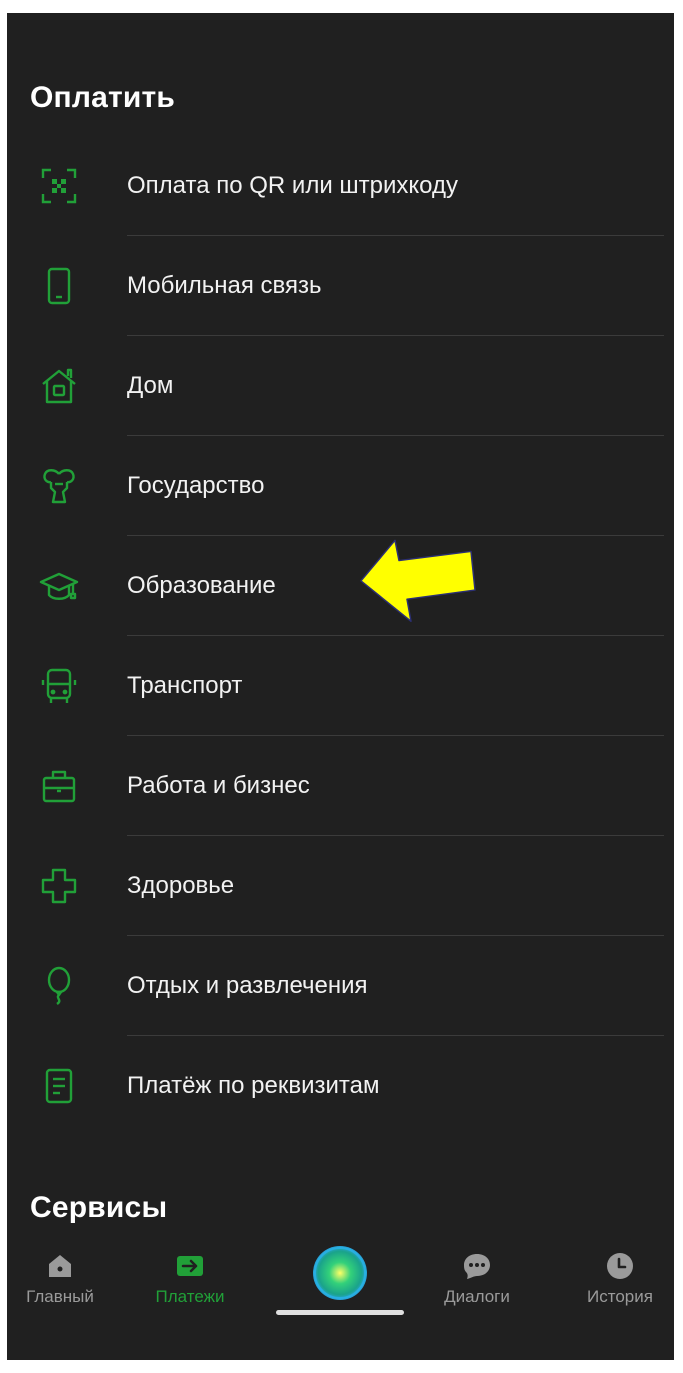 This screenshot has height=1373, width=683. Describe the element at coordinates (185, 685) in the screenshot. I see `pay-item-label: Транспорт` at that location.